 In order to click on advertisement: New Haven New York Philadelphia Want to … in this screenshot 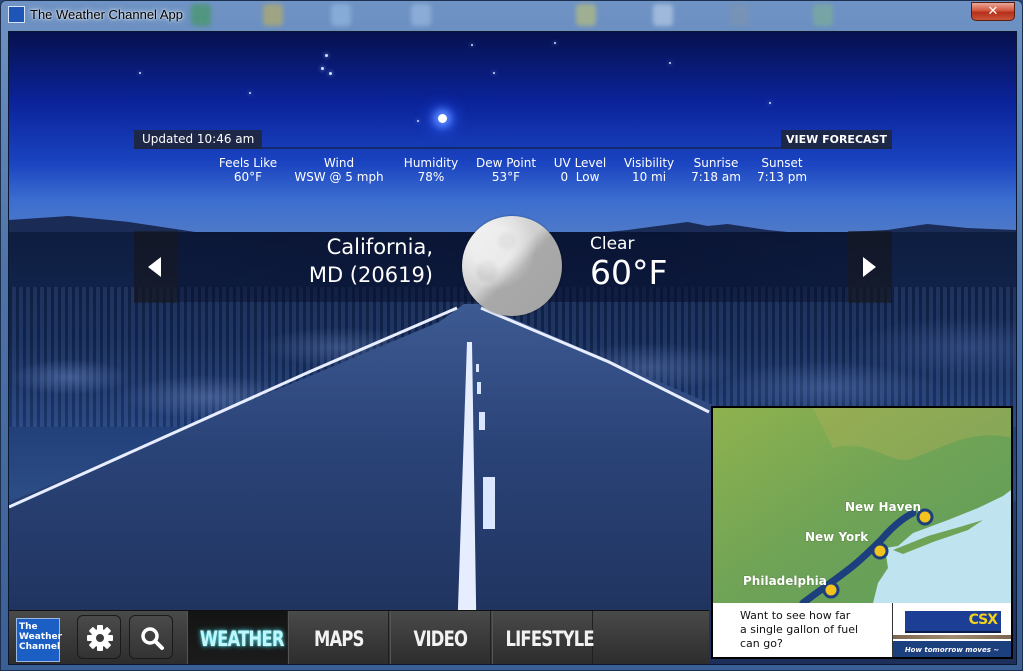, I will do `click(862, 532)`.